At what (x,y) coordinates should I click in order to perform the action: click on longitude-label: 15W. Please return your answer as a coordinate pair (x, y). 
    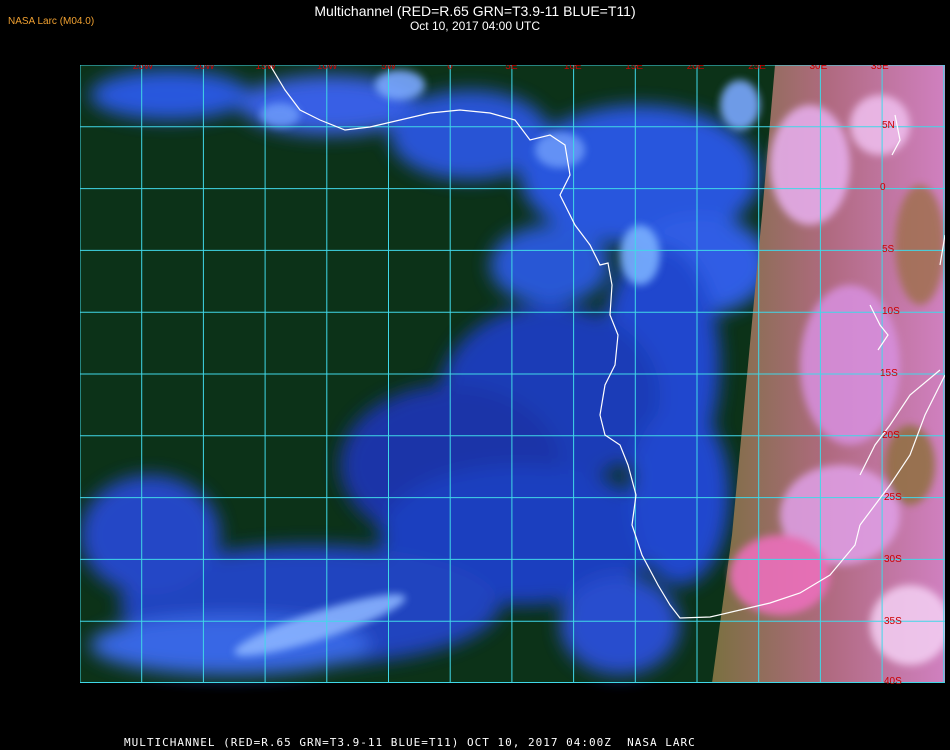
    Looking at the image, I should click on (266, 68).